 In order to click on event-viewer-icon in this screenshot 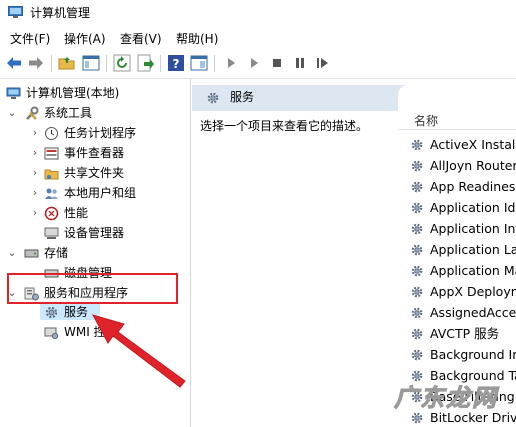, I will do `click(51, 153)`.